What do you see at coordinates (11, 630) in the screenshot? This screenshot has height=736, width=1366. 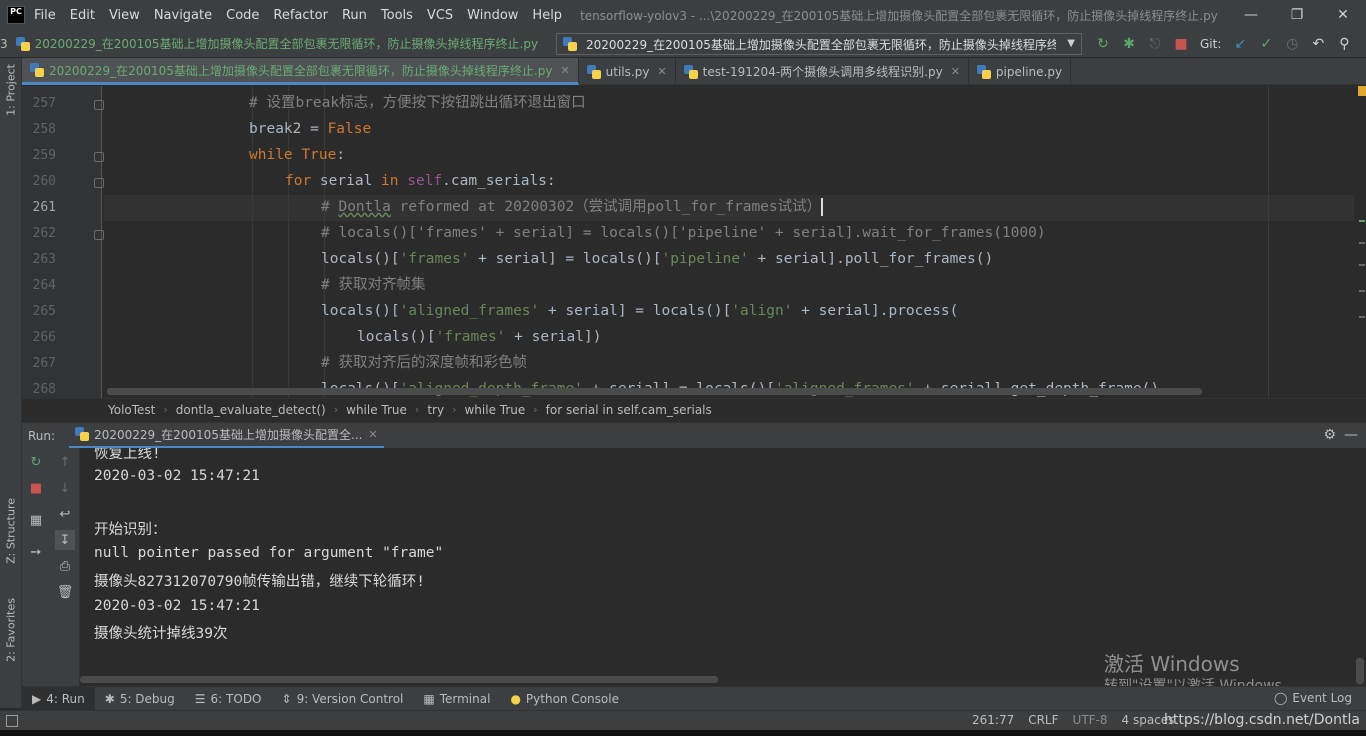 I see `favorites-tool-tab: 2: Favorites` at bounding box center [11, 630].